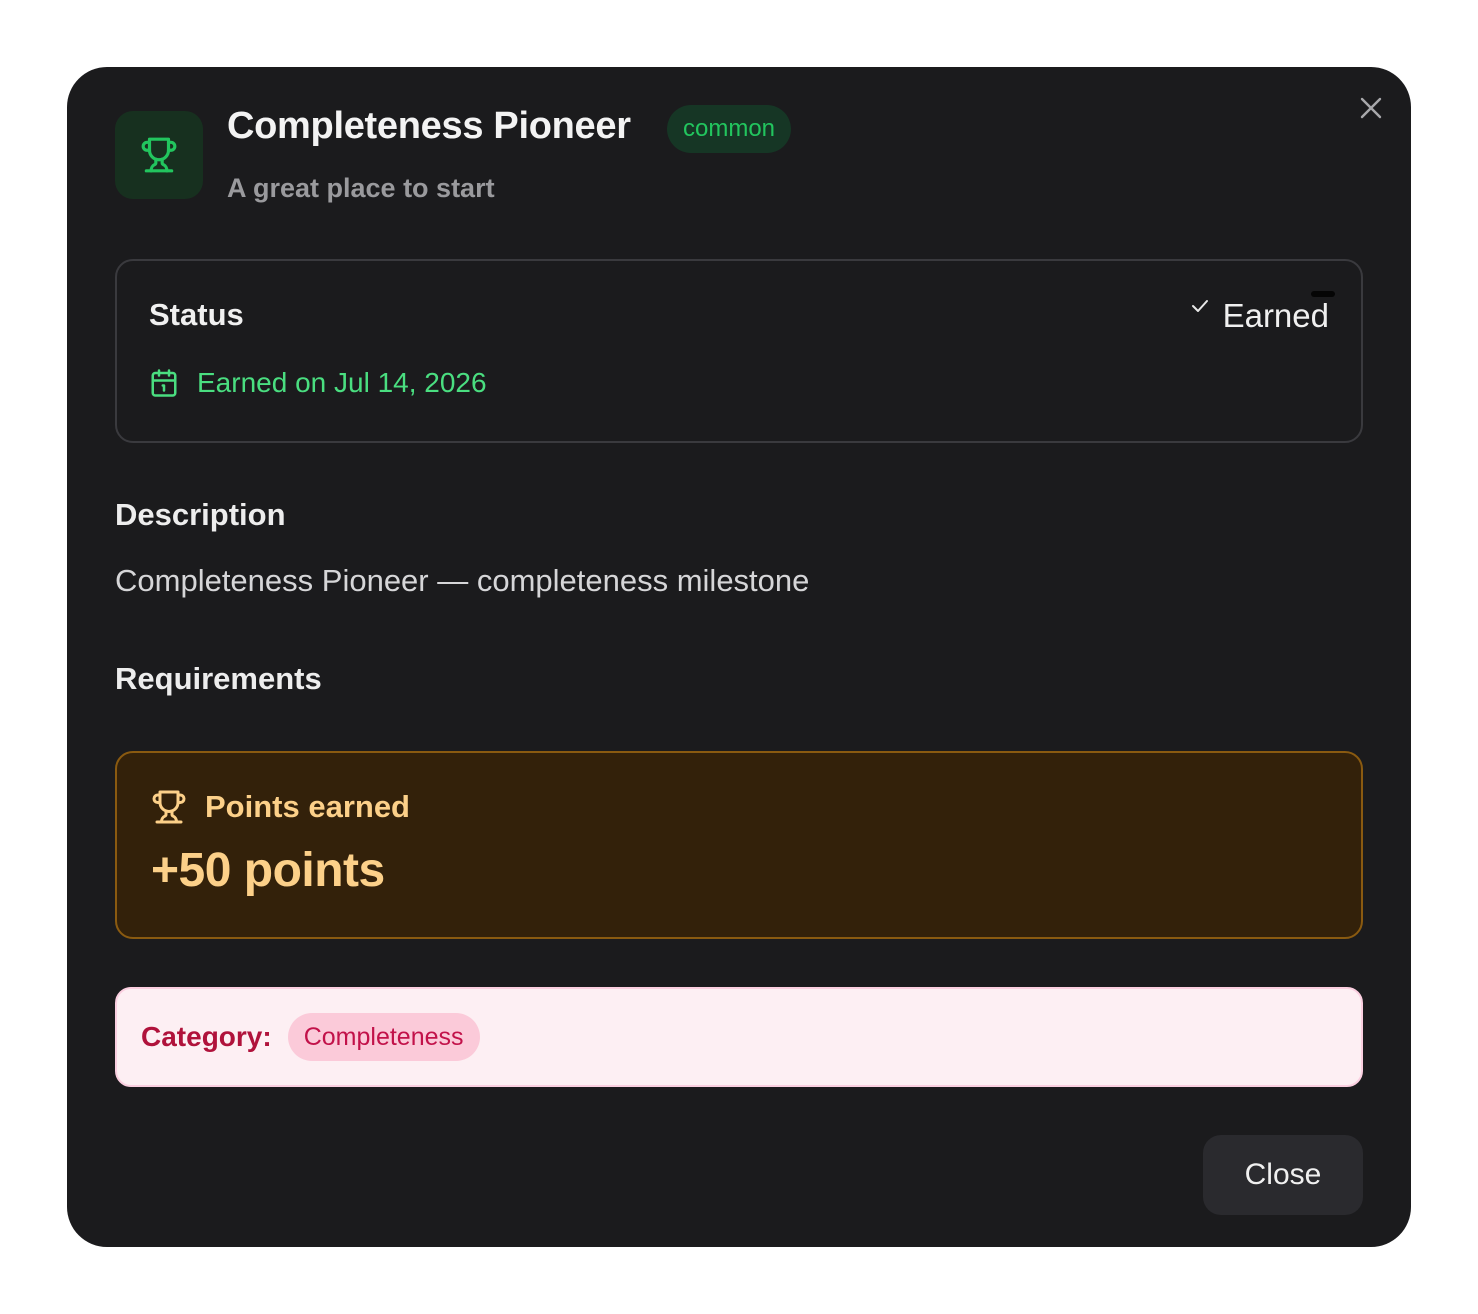 This screenshot has height=1314, width=1478. Describe the element at coordinates (1200, 306) in the screenshot. I see `check-icon` at that location.